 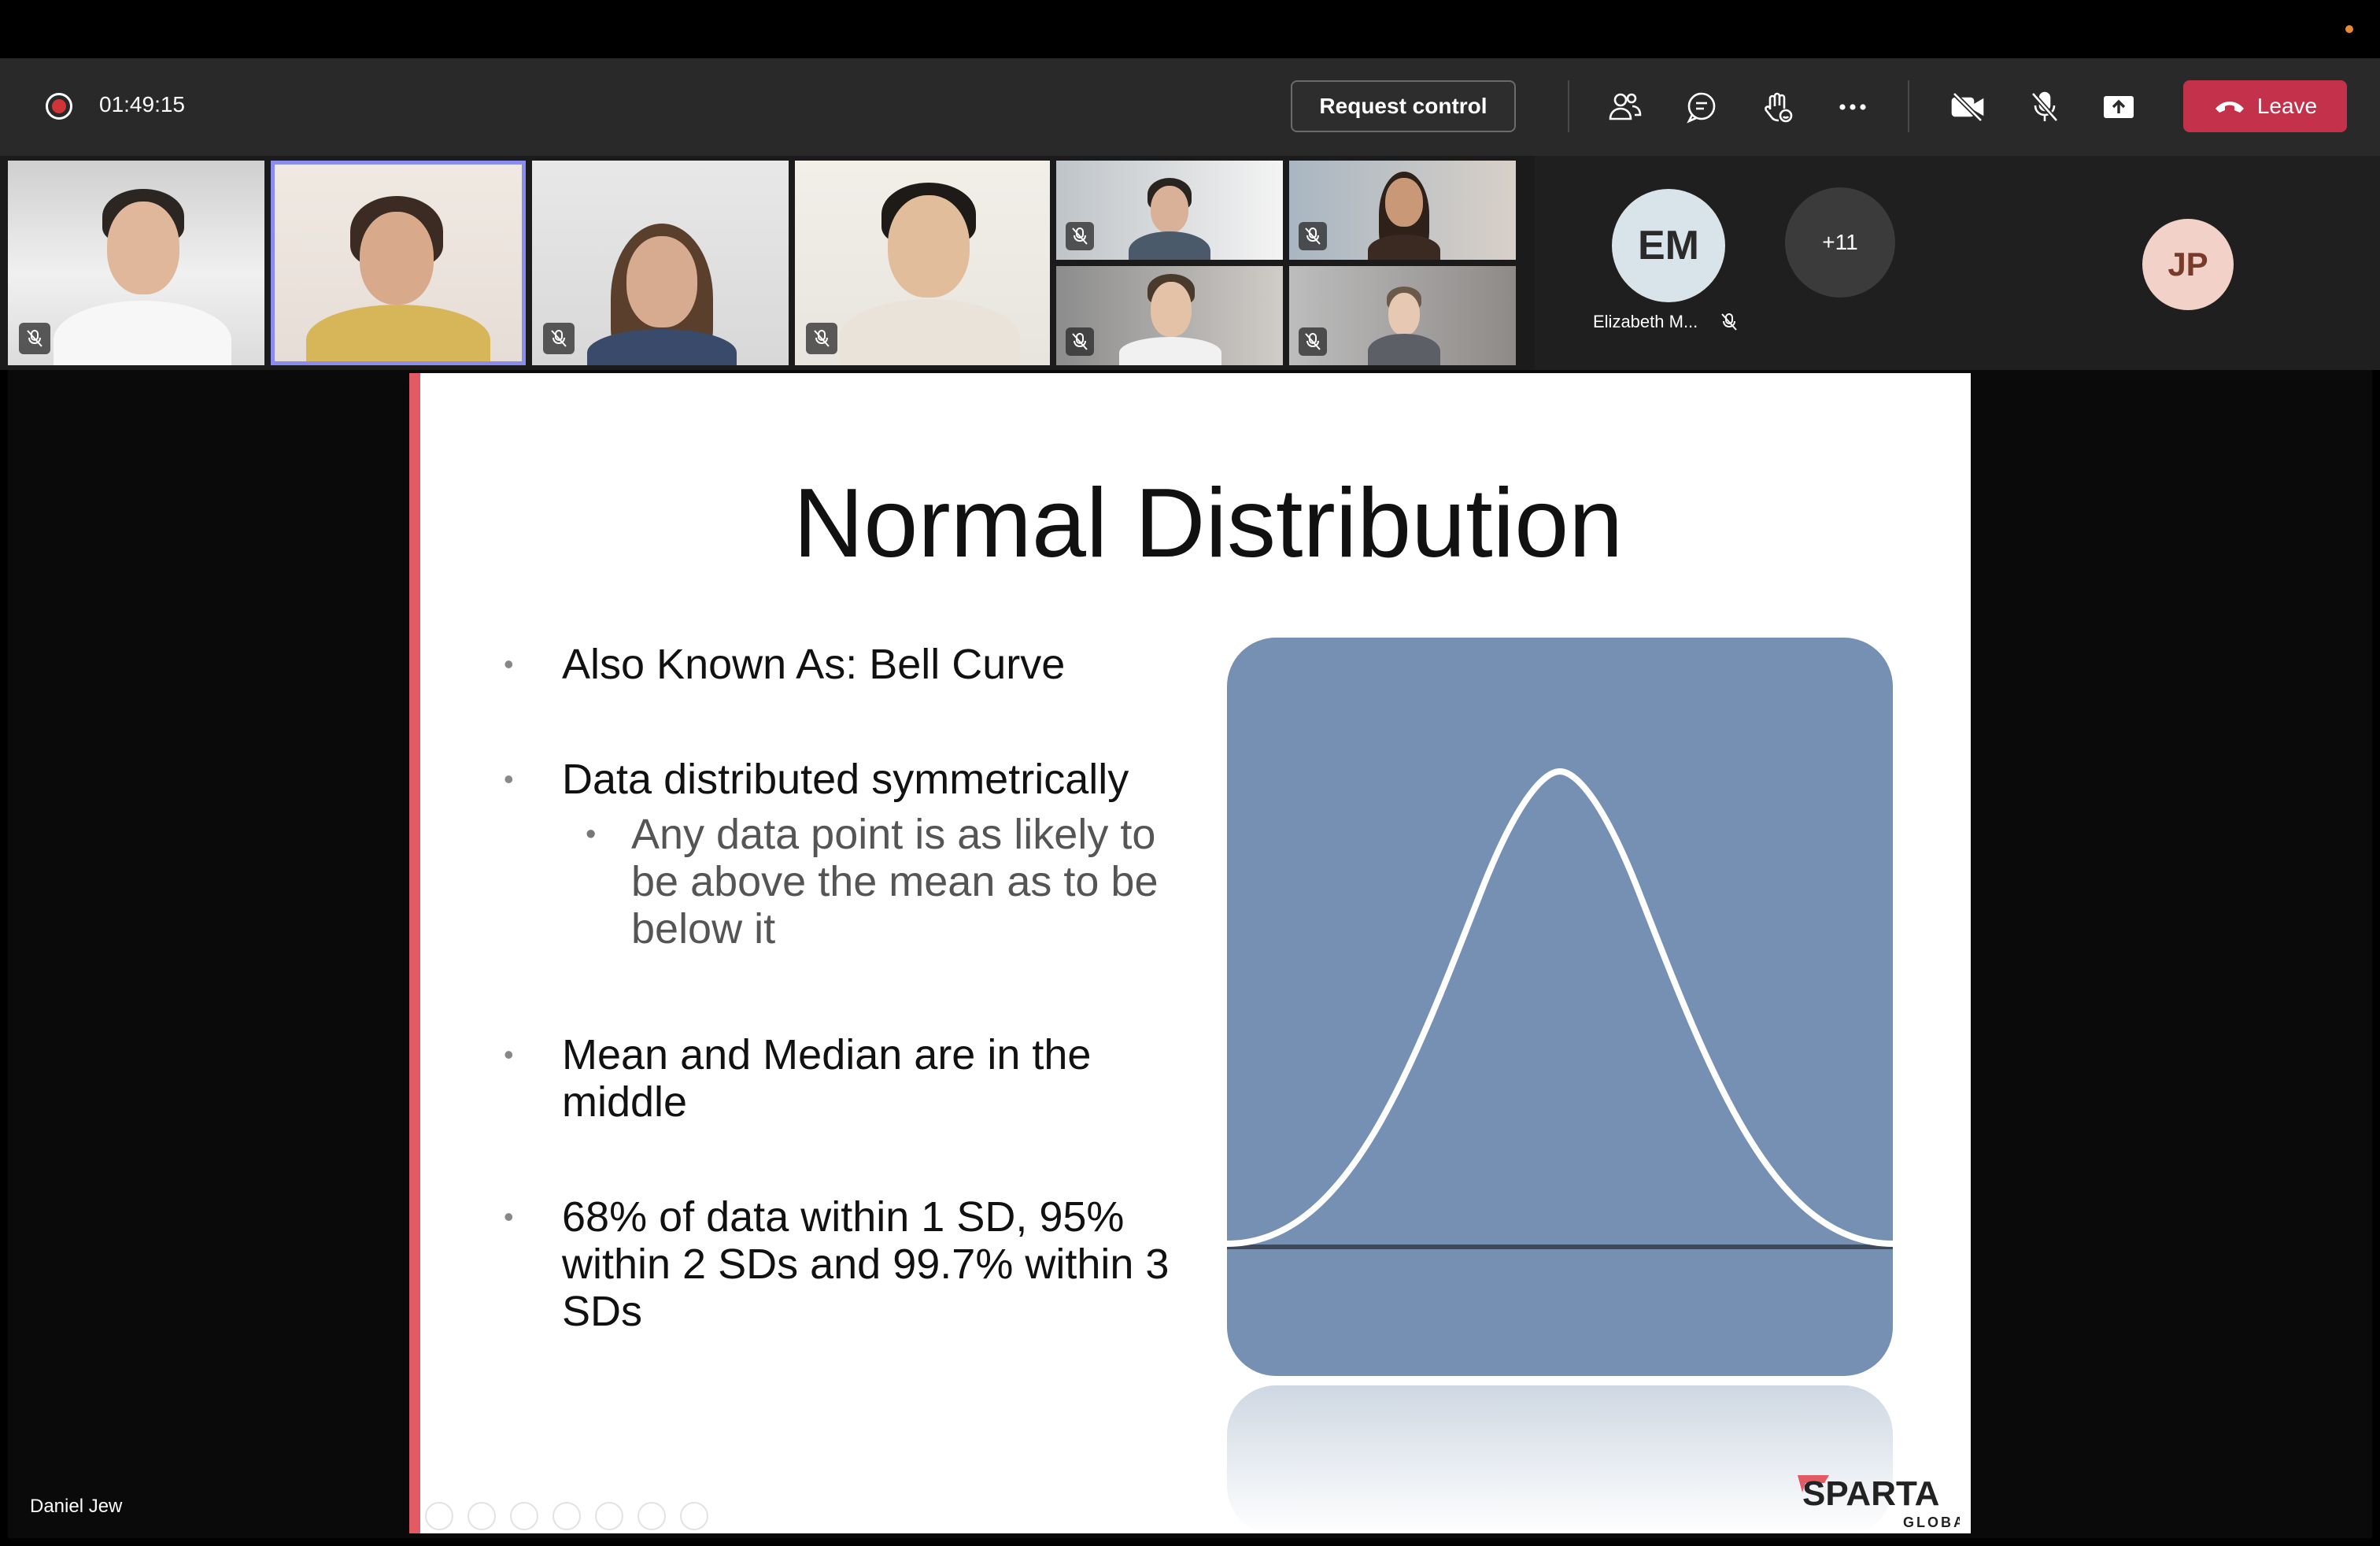 What do you see at coordinates (850, 664) in the screenshot?
I see `bullet-item: Also Known As: Bell Curve` at bounding box center [850, 664].